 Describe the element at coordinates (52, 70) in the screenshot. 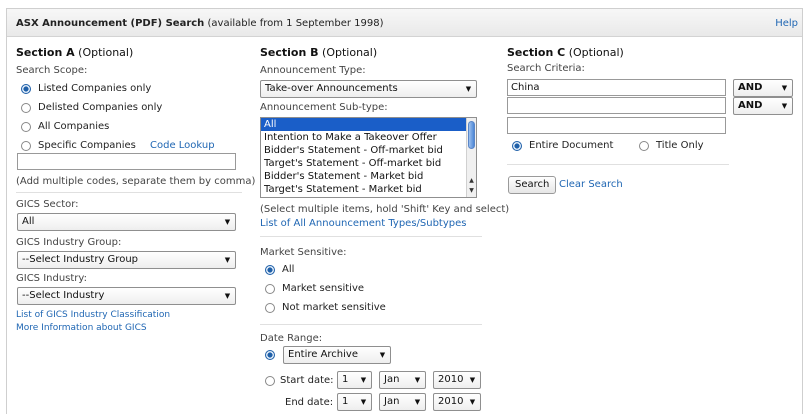

I see `search-scope-label: Search Scope:` at that location.